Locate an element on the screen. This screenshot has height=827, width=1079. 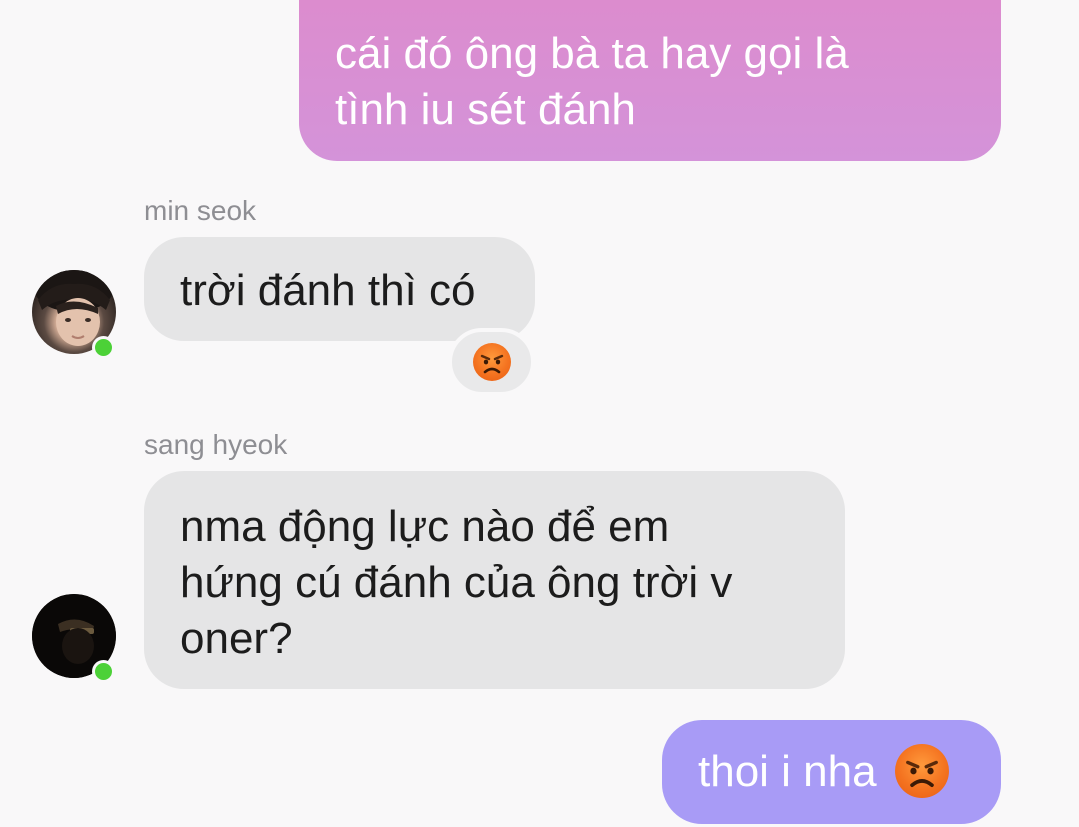
message-text-line: nma động lực nào để em is located at coordinates (425, 526).